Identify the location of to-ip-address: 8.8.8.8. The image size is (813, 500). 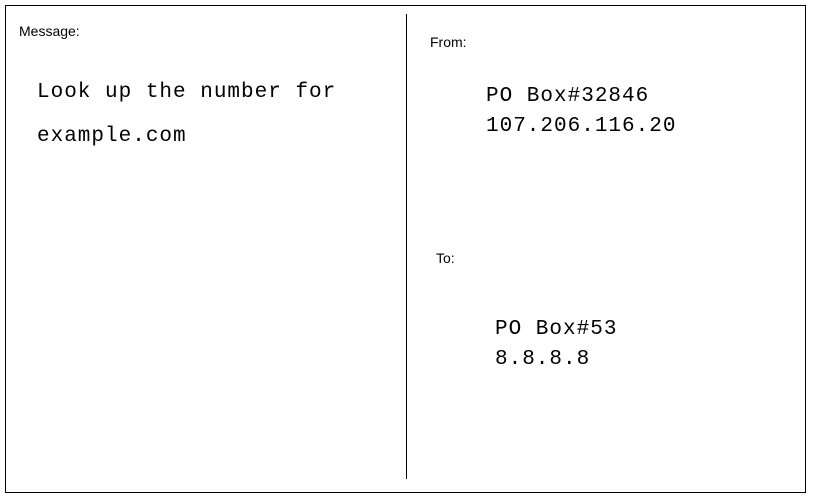
(543, 359).